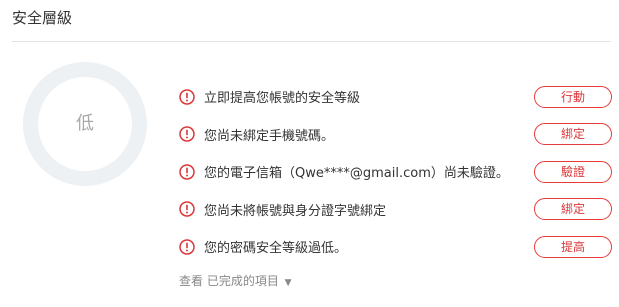 Image resolution: width=619 pixels, height=307 pixels. Describe the element at coordinates (42, 18) in the screenshot. I see `panel-title: 安全層級` at that location.